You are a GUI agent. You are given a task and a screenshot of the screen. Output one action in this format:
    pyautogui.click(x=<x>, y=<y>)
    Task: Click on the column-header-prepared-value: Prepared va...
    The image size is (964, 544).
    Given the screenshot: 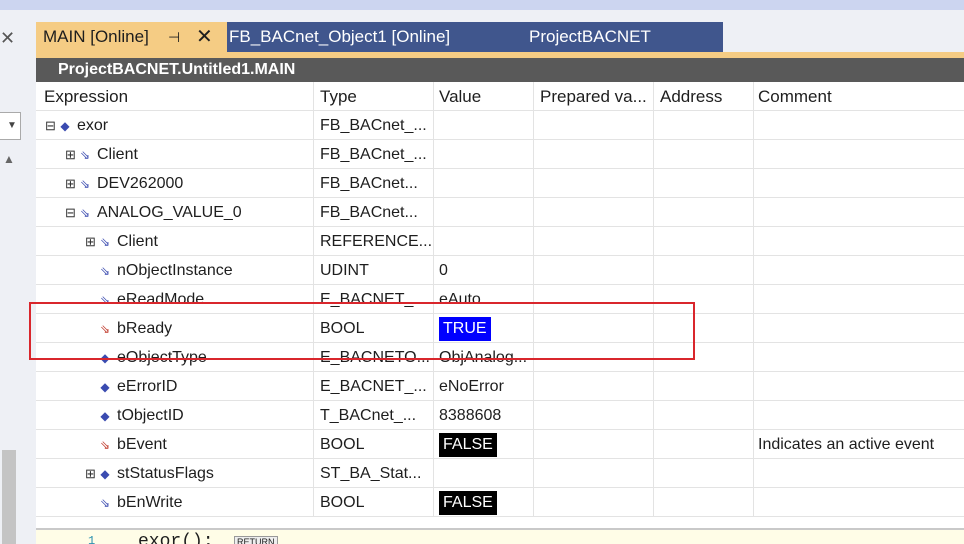 What is the action you would take?
    pyautogui.click(x=594, y=96)
    